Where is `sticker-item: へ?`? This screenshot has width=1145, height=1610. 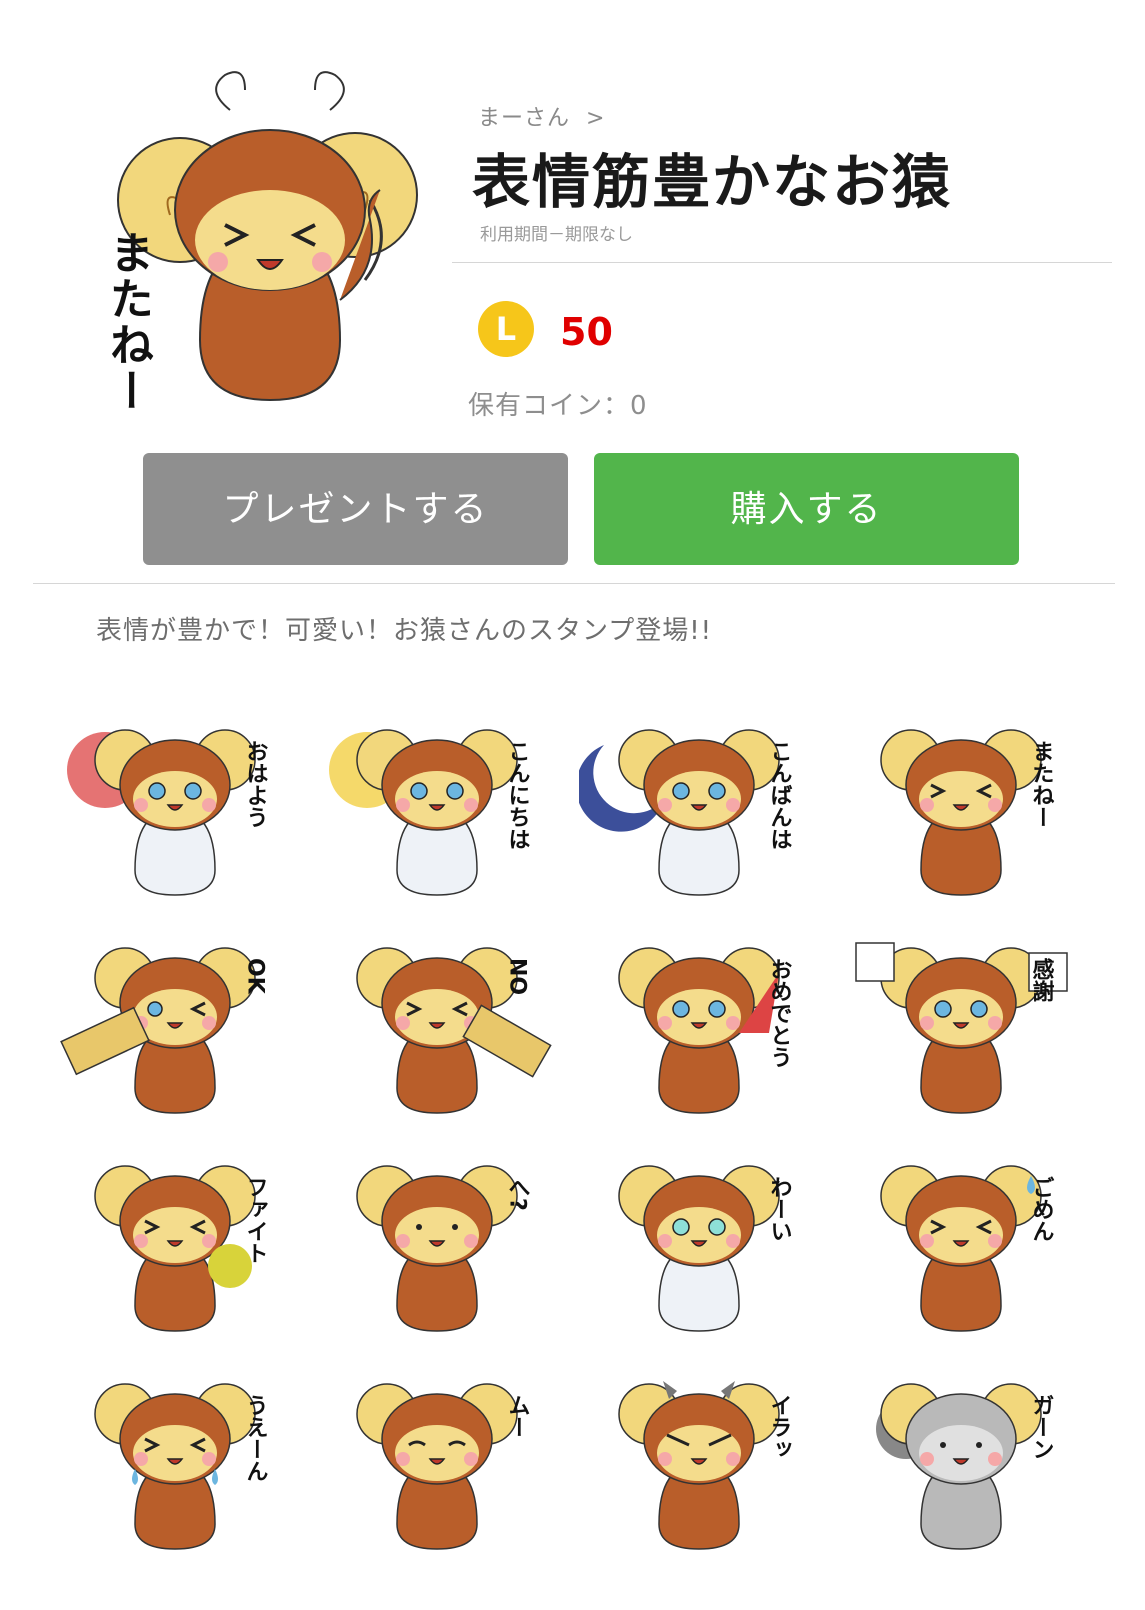
sticker-item: へ? is located at coordinates (437, 1241).